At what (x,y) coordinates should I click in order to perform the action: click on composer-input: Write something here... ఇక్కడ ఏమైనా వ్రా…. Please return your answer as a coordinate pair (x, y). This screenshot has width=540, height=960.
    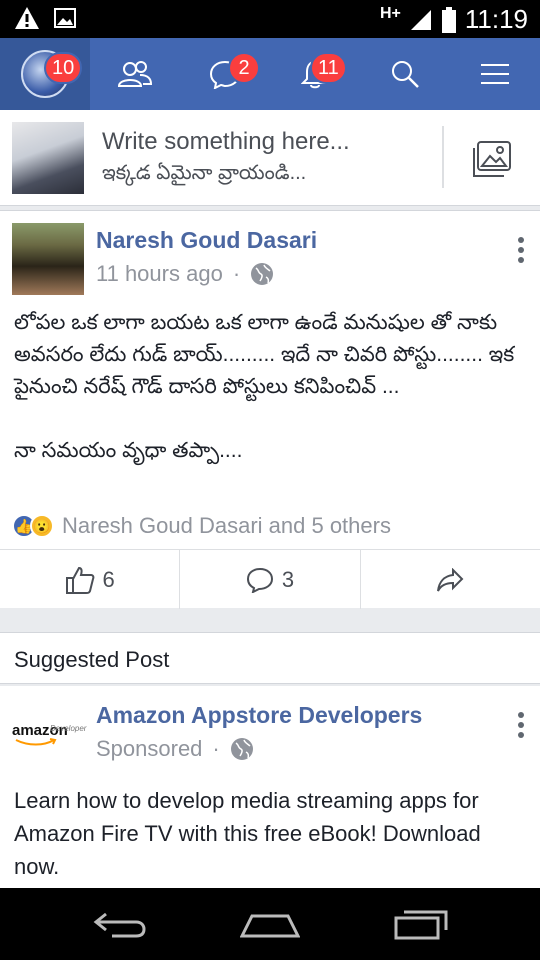
    Looking at the image, I should click on (226, 158).